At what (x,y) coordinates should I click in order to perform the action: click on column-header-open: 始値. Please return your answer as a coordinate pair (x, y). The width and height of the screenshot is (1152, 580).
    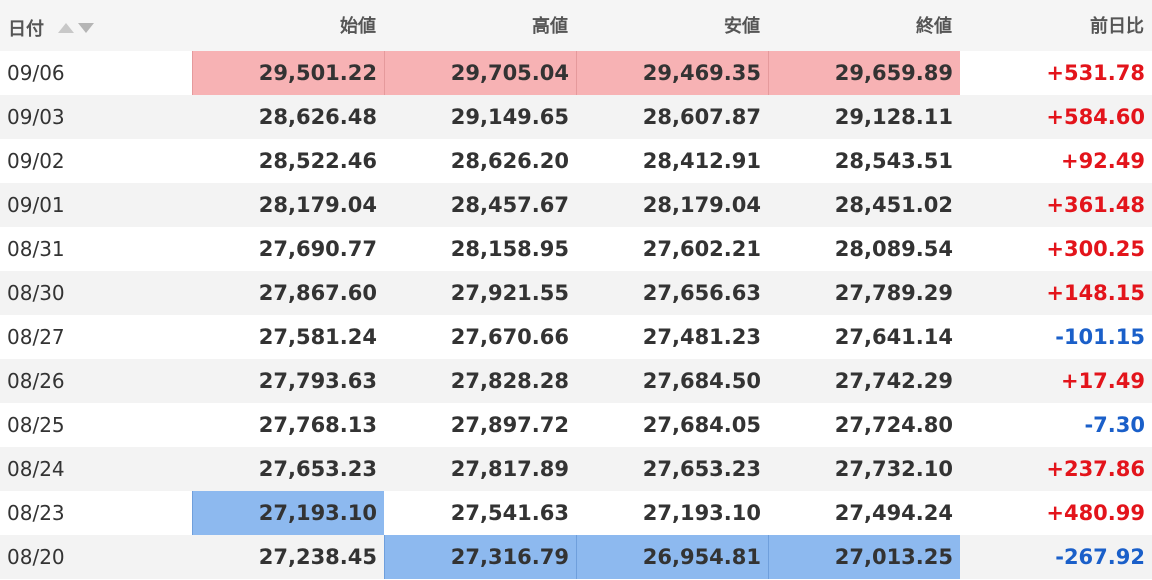
    Looking at the image, I should click on (288, 25).